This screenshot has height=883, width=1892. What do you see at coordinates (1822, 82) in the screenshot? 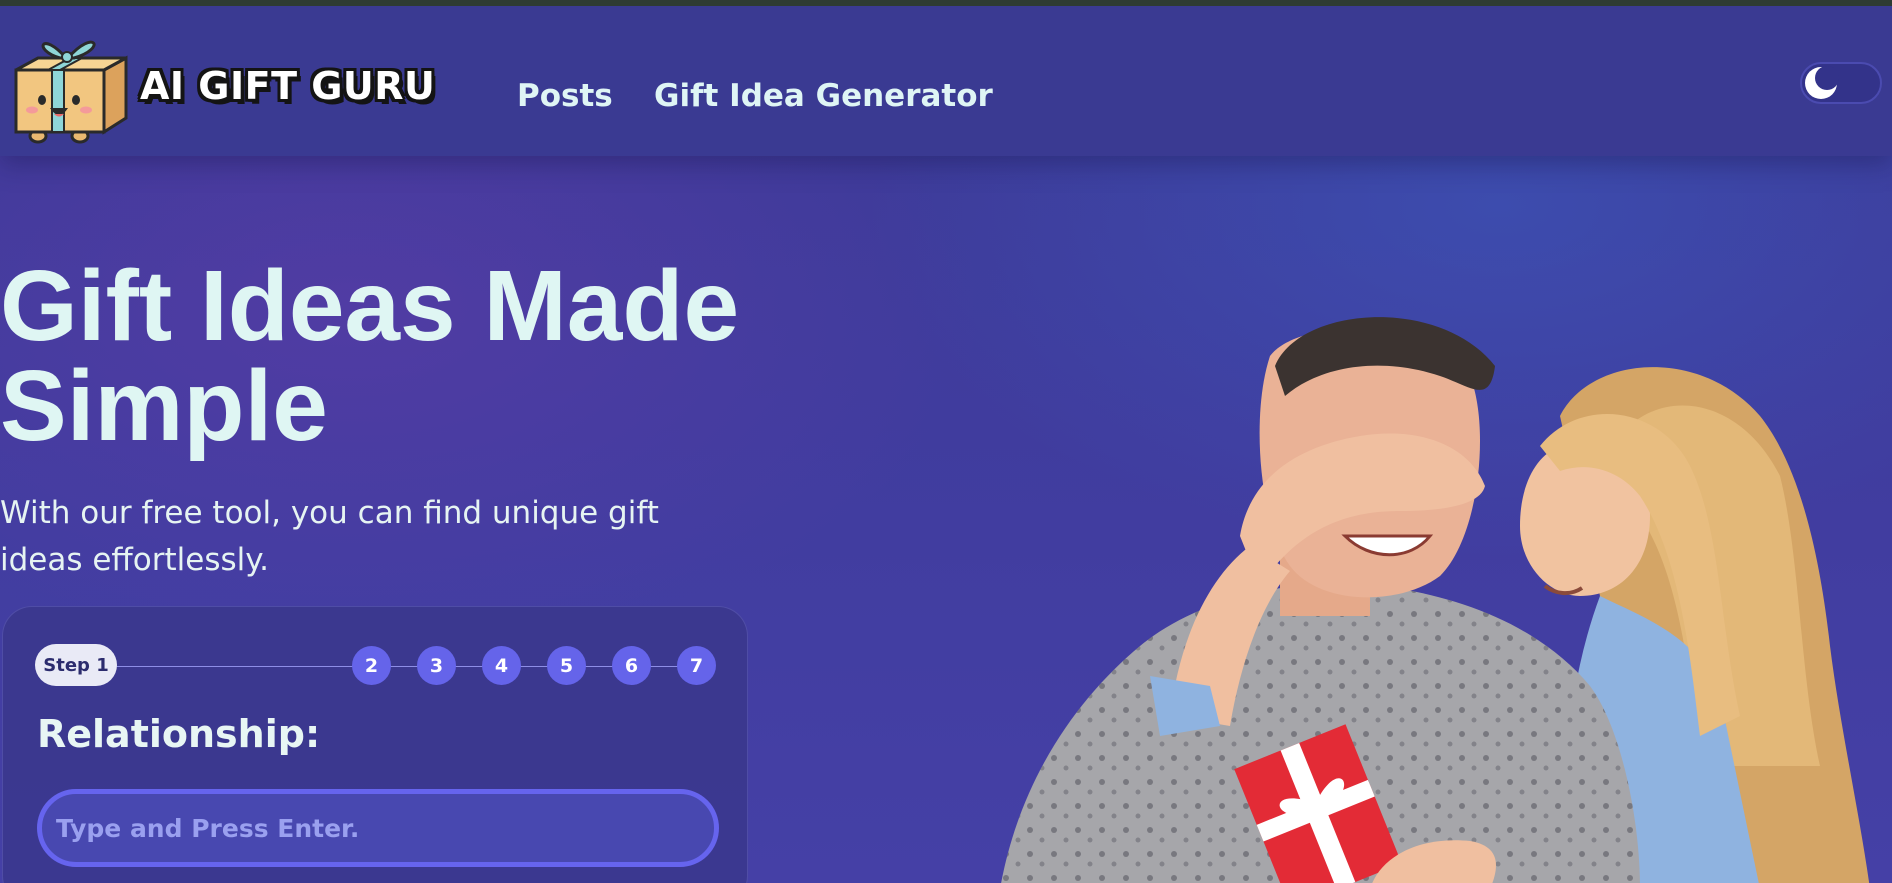
I see `moon-icon` at bounding box center [1822, 82].